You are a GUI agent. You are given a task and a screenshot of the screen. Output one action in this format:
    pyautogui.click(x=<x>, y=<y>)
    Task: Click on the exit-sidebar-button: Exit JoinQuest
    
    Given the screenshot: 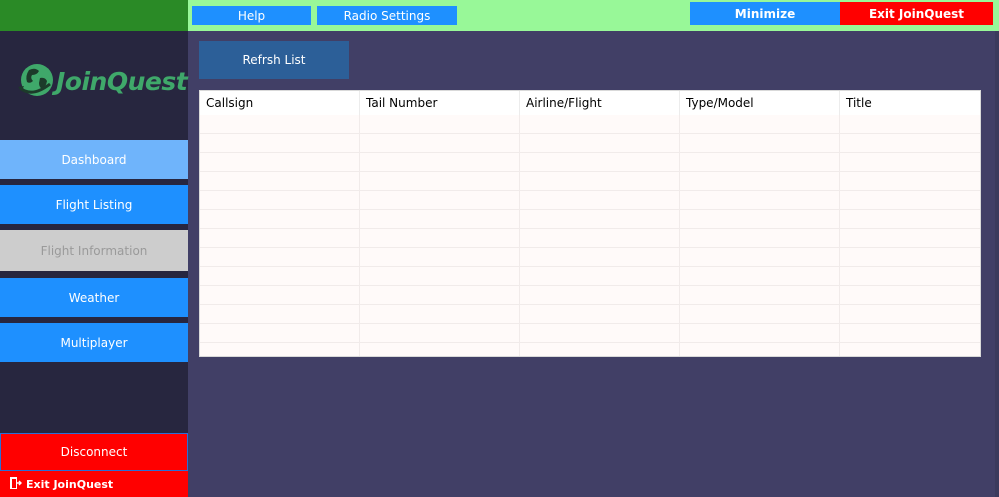 What is the action you would take?
    pyautogui.click(x=94, y=484)
    